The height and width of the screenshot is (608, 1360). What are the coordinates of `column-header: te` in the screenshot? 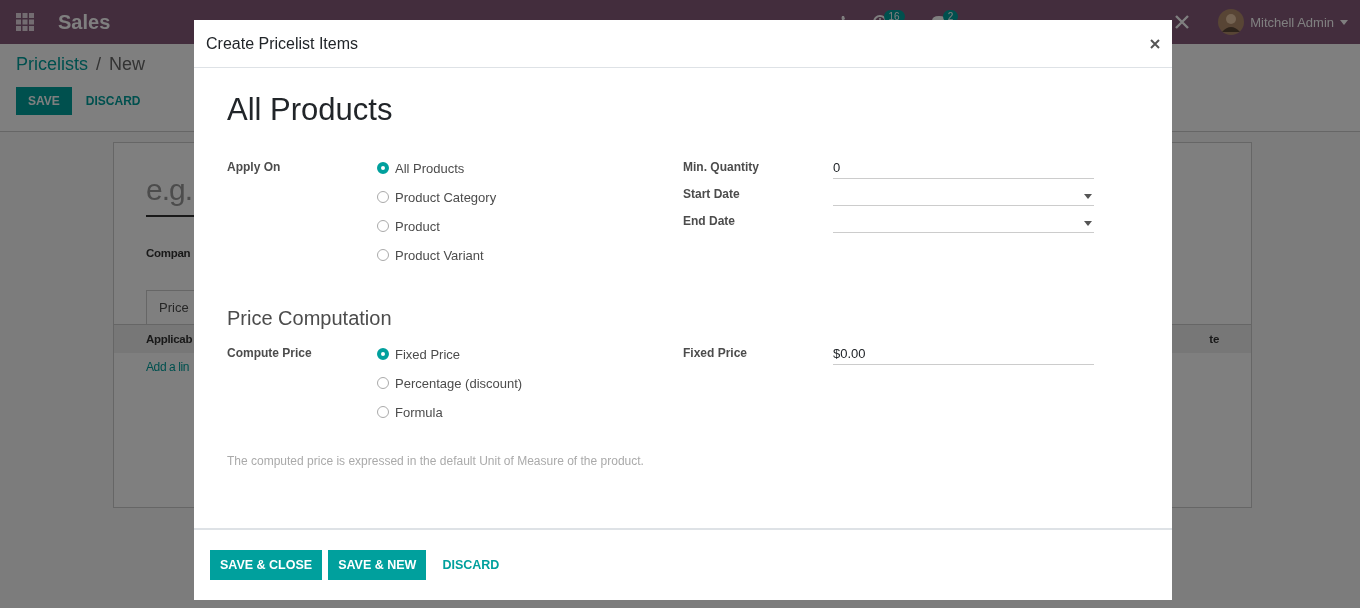 It's located at (1214, 339).